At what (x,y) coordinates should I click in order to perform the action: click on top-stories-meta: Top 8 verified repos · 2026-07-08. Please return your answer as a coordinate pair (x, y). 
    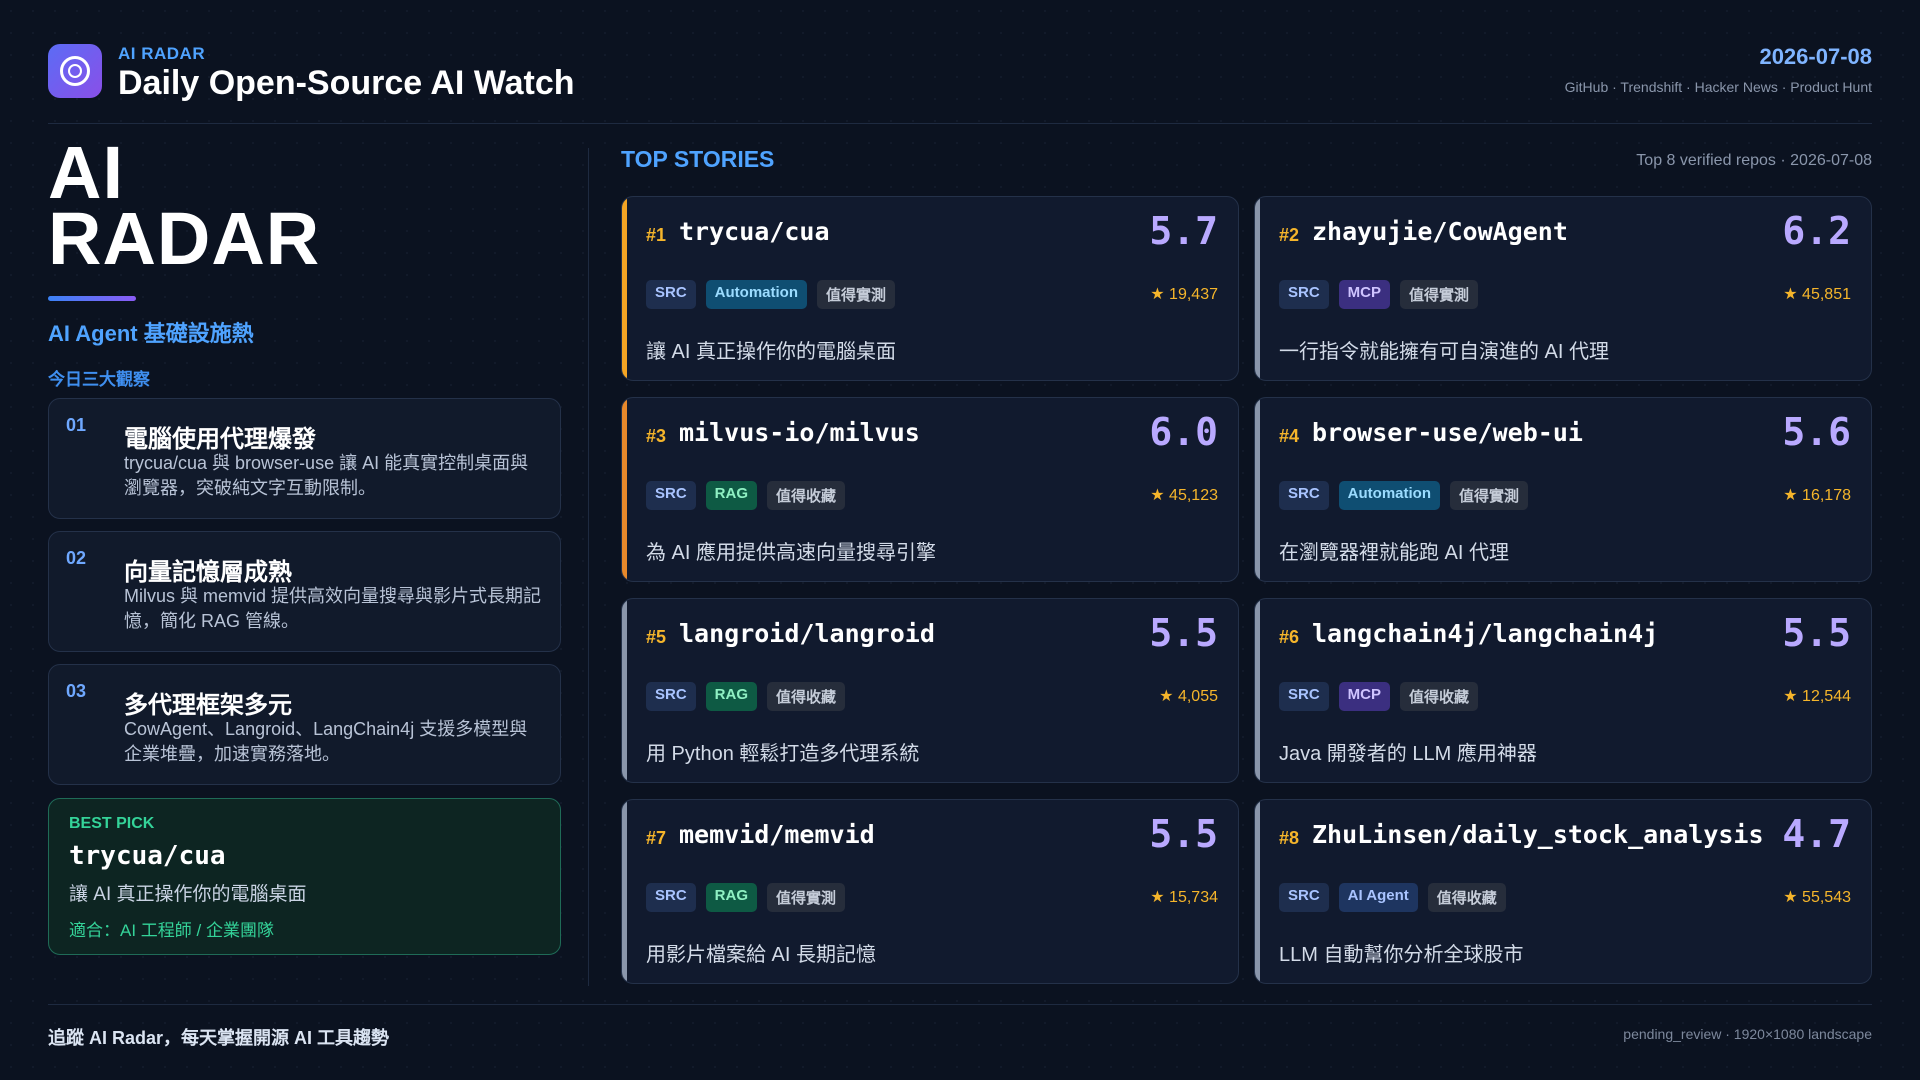
    Looking at the image, I should click on (1754, 160).